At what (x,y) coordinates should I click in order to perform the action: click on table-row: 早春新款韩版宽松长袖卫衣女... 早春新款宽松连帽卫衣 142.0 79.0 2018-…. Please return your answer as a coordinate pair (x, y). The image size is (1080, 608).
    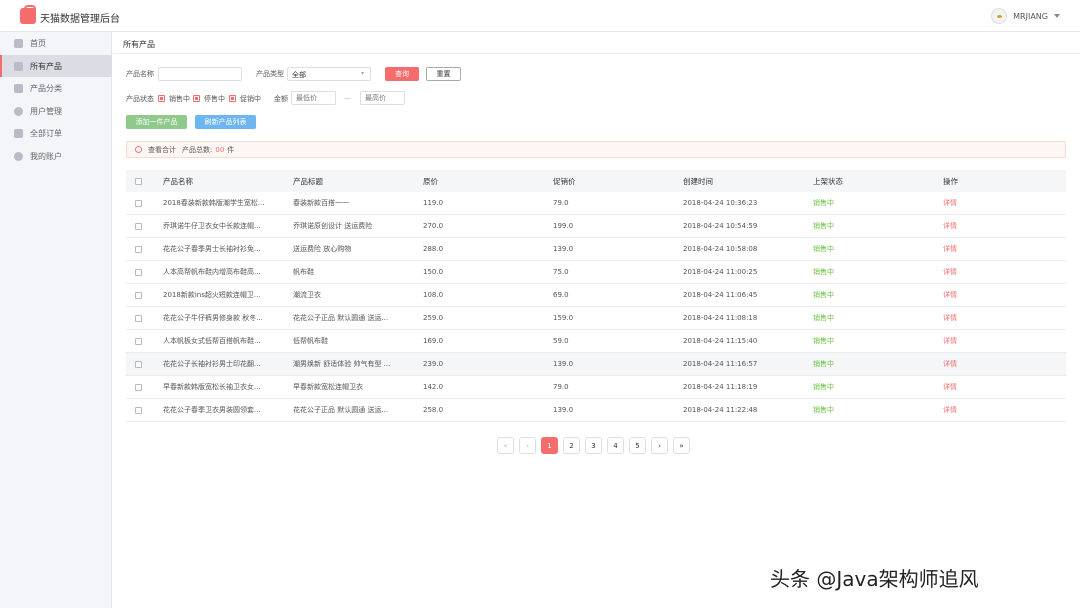
    Looking at the image, I should click on (596, 387).